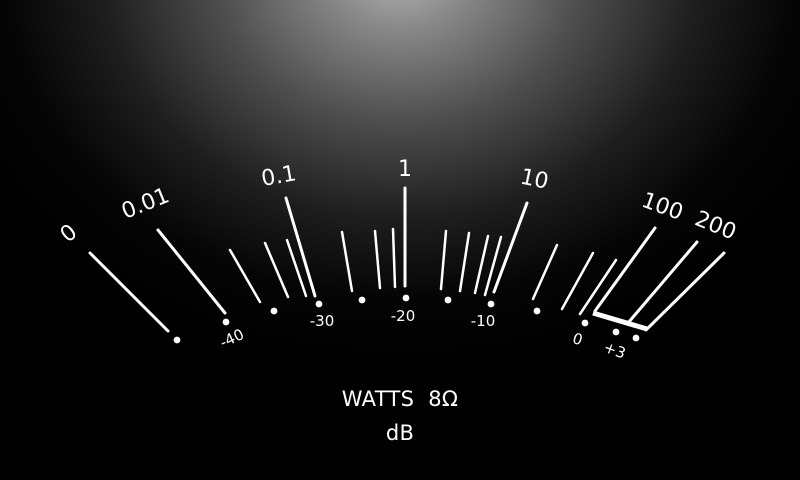  What do you see at coordinates (145, 204) in the screenshot?
I see `watts-label-0.01: 0.01` at bounding box center [145, 204].